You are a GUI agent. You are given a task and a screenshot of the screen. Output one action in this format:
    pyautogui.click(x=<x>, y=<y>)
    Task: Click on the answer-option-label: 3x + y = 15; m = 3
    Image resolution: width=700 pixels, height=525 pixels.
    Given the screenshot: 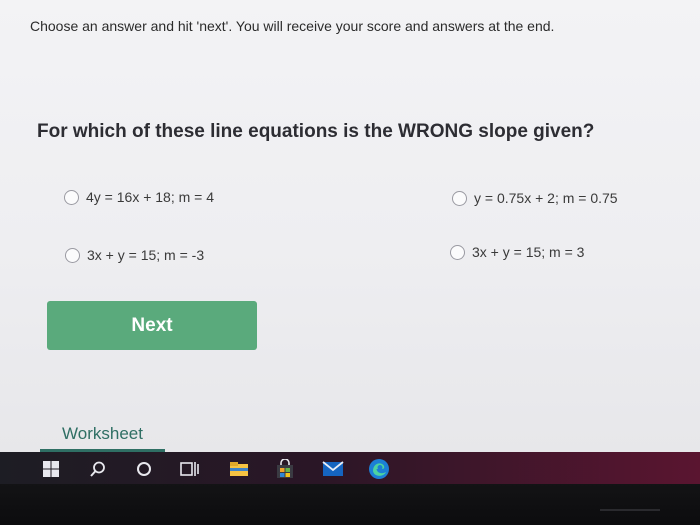 What is the action you would take?
    pyautogui.click(x=528, y=252)
    